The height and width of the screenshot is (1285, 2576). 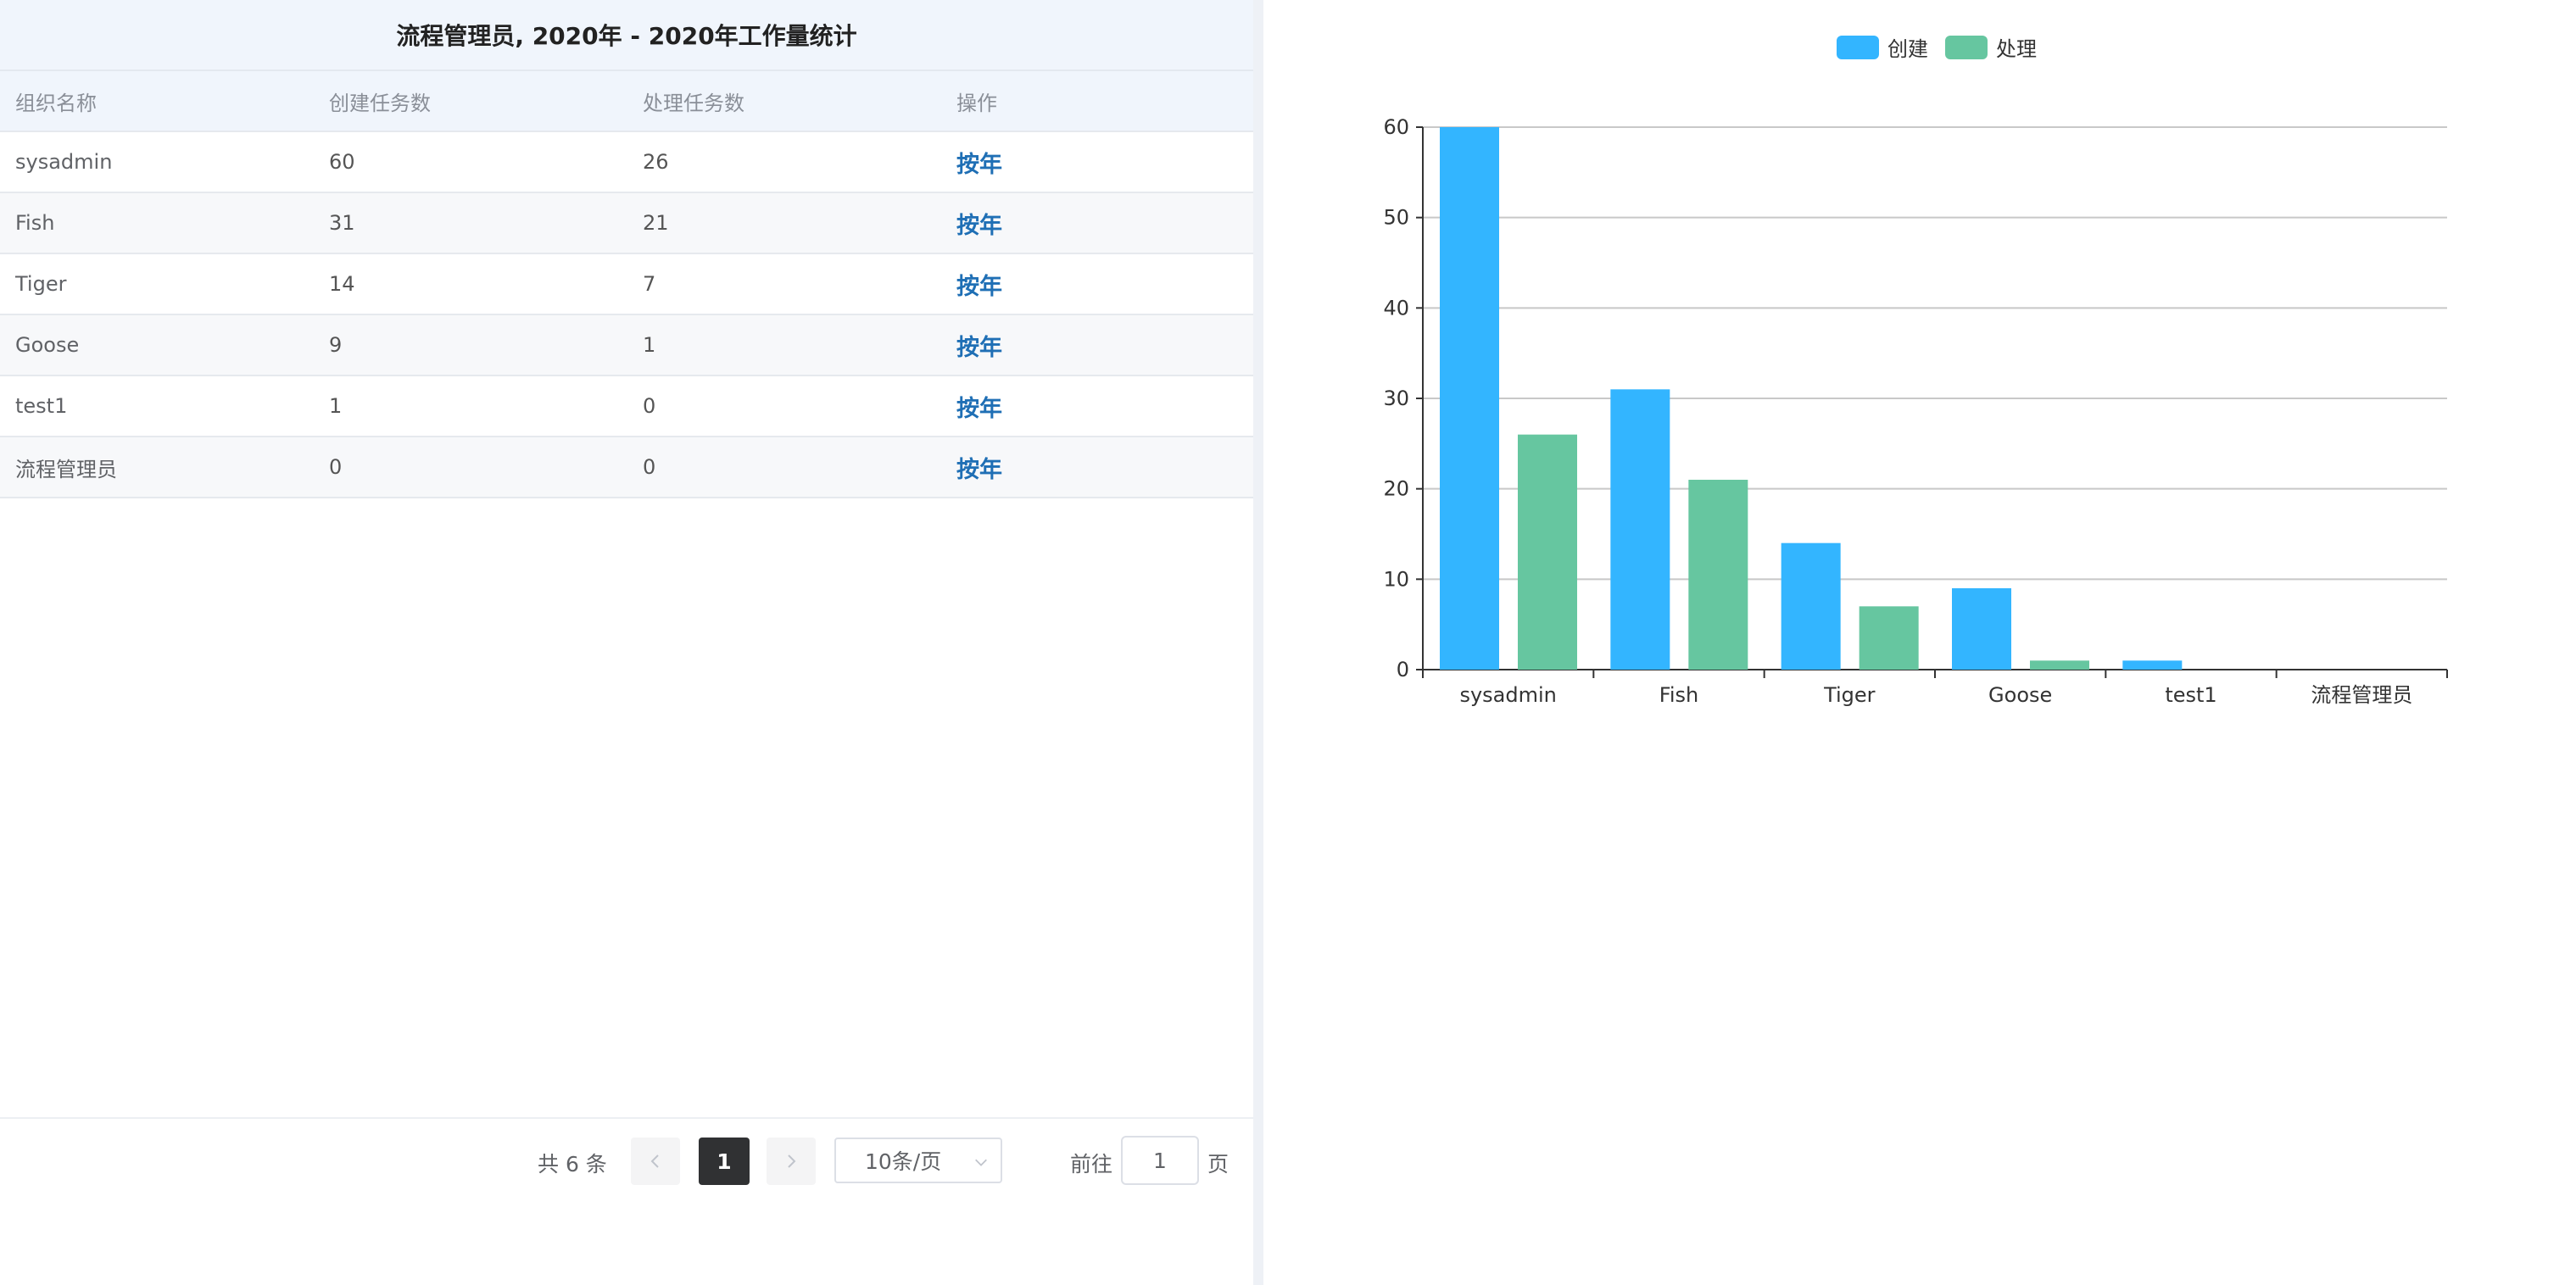 I want to click on cell-created: 0, so click(x=470, y=468).